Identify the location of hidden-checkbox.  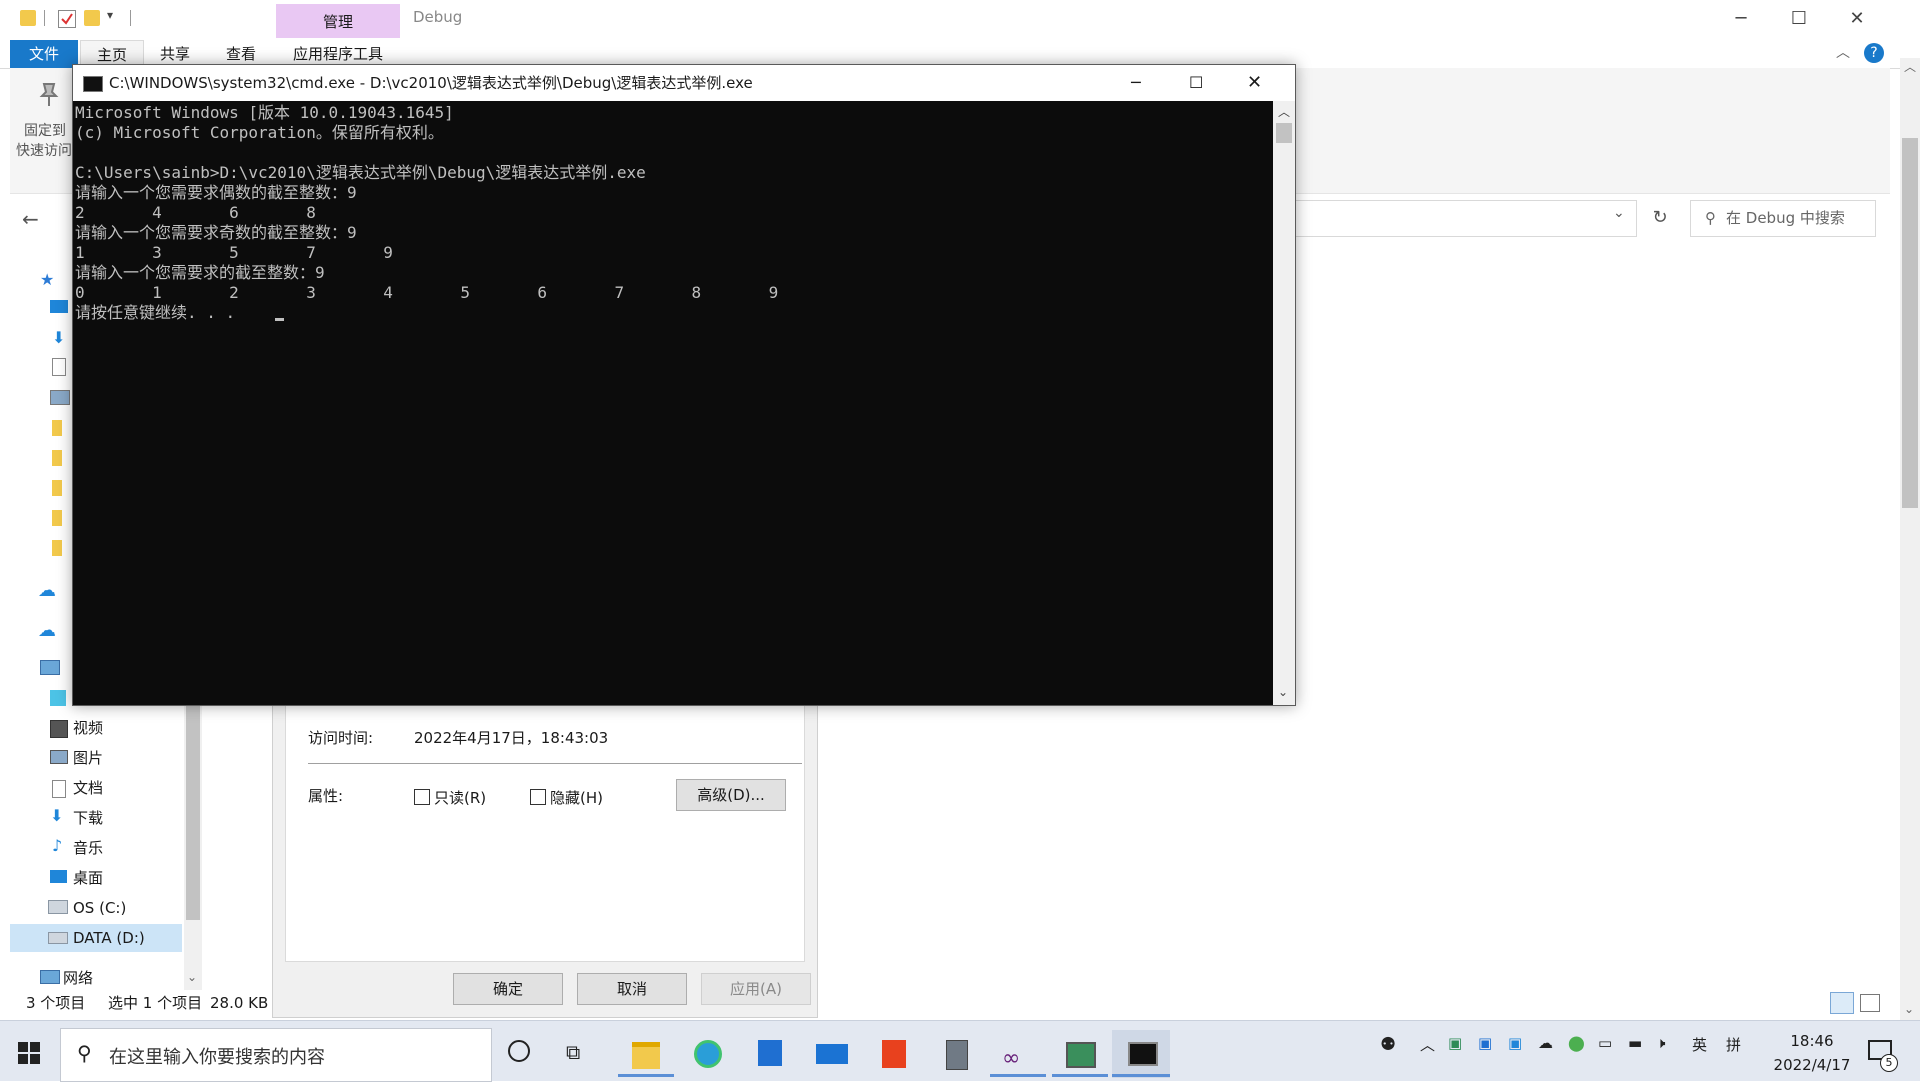
(538, 797).